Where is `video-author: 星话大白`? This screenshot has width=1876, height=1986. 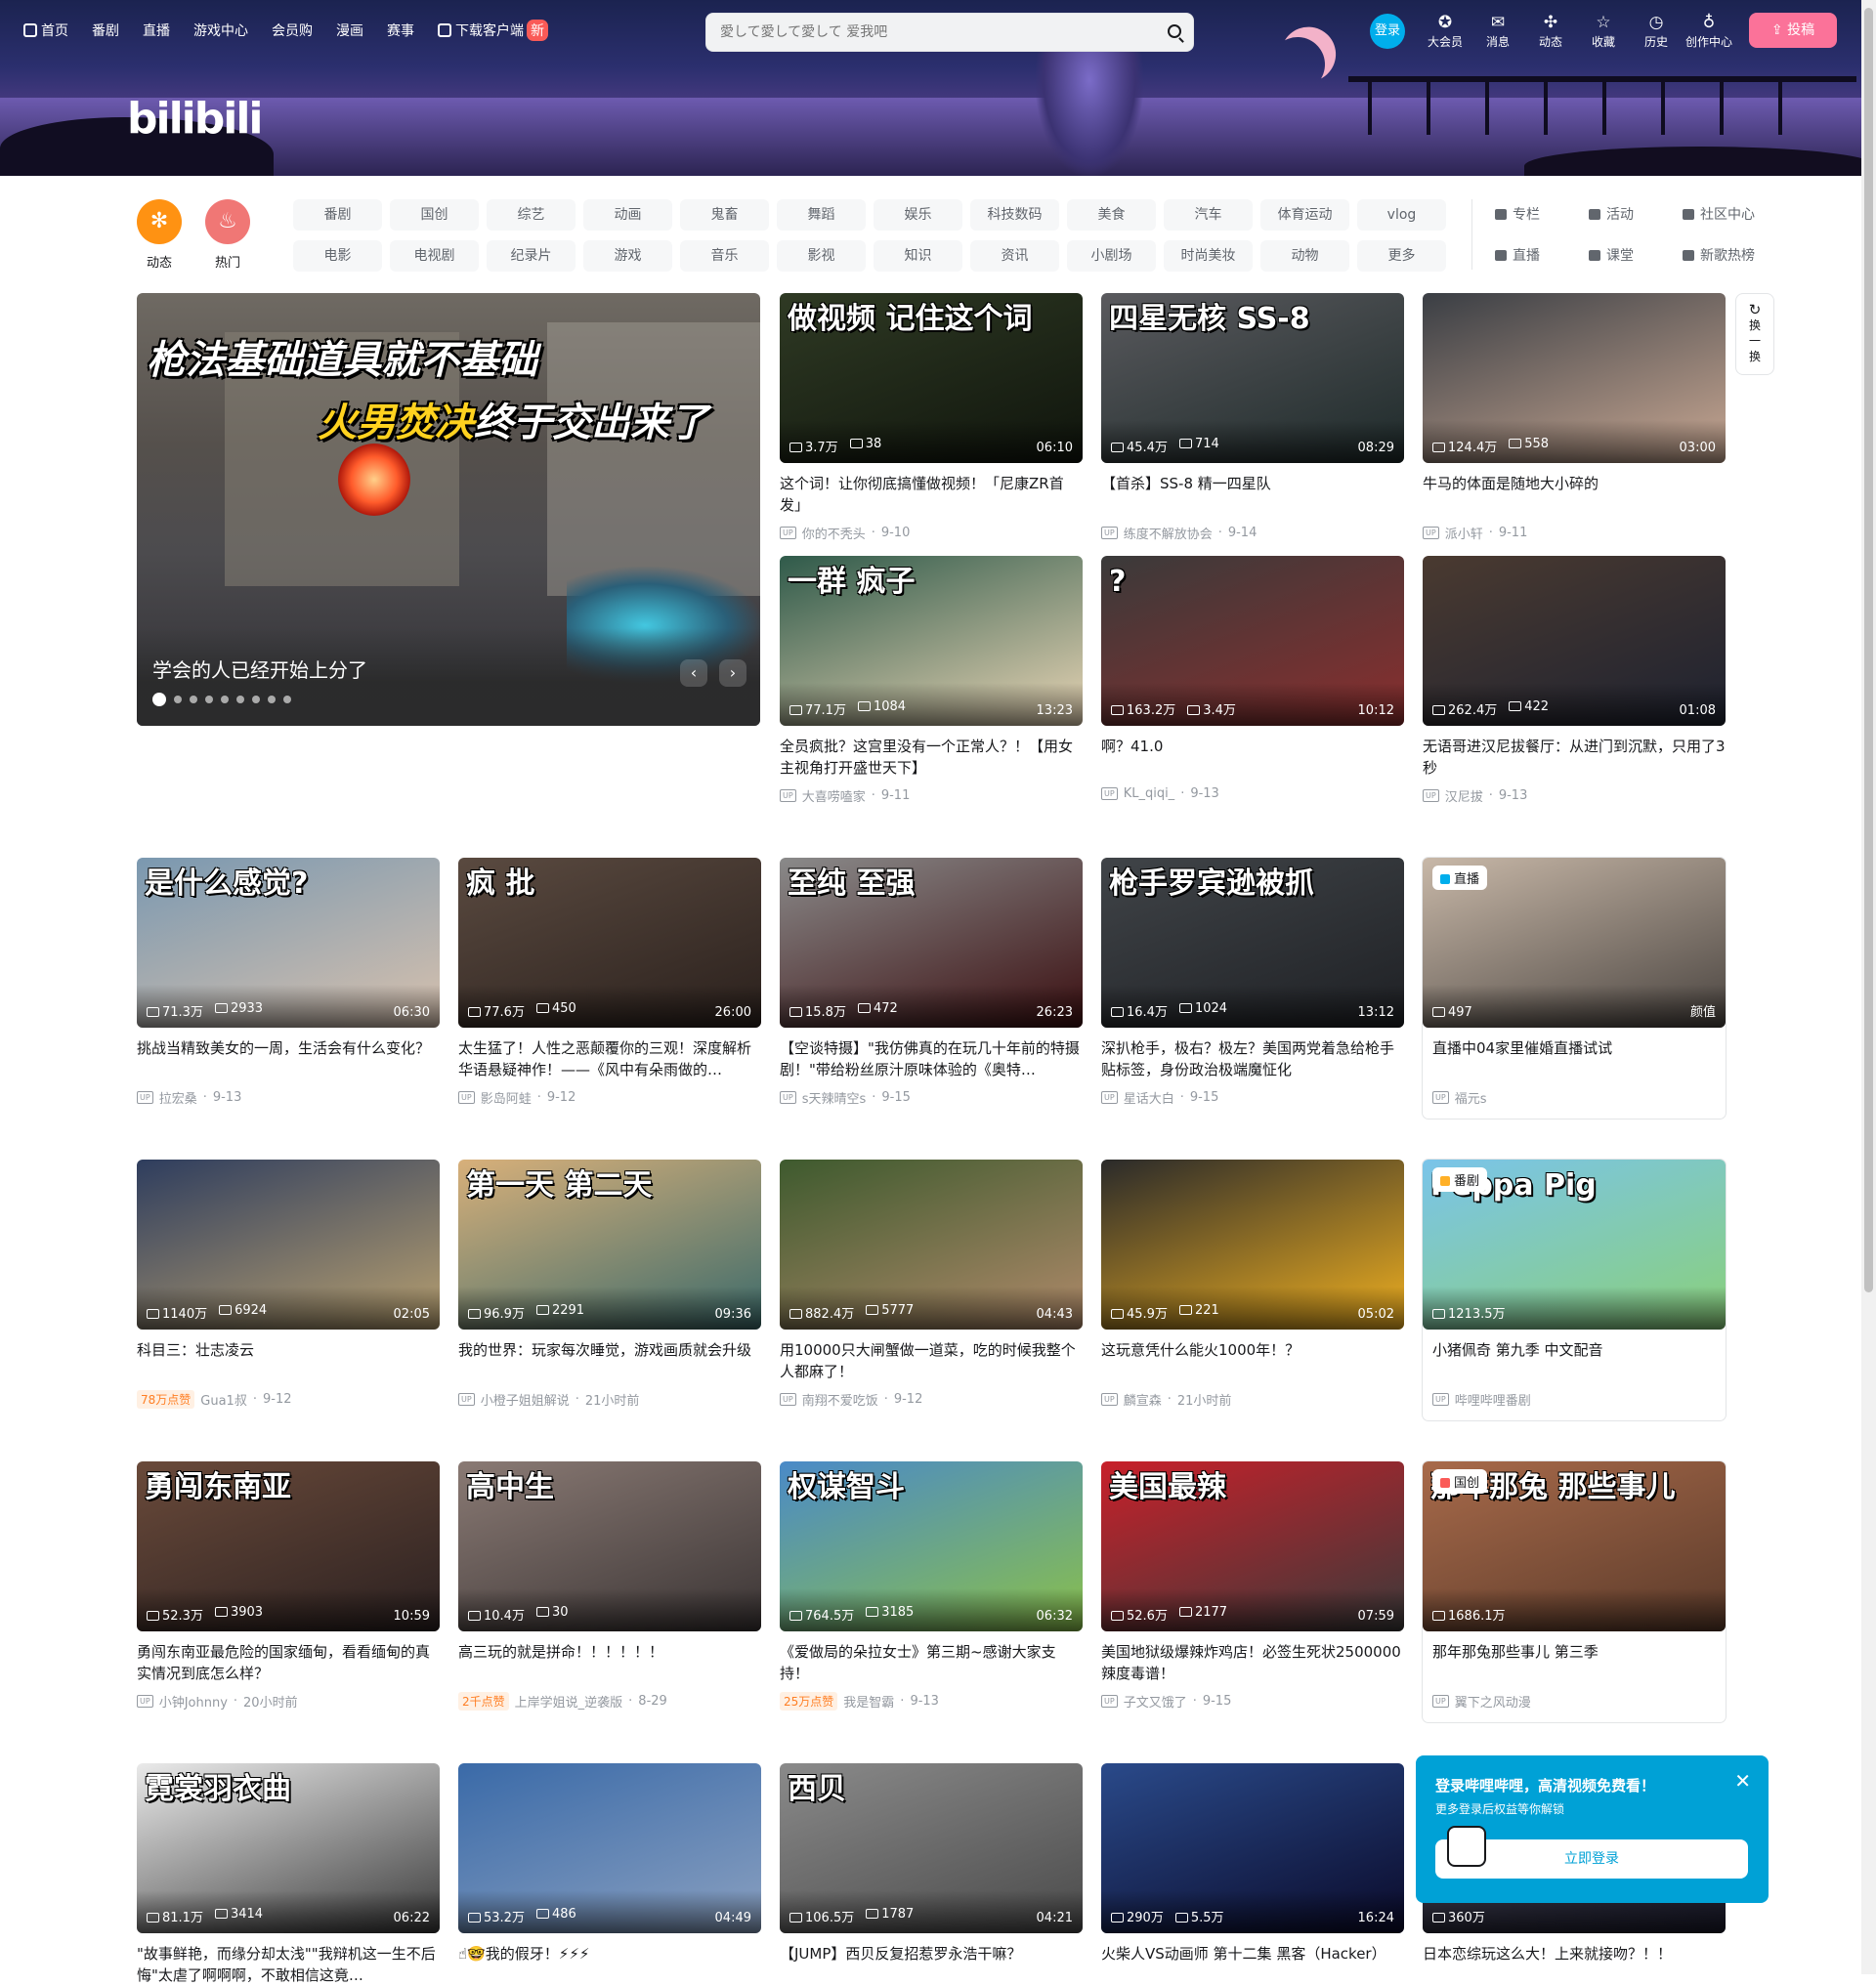 video-author: 星话大白 is located at coordinates (1149, 1097).